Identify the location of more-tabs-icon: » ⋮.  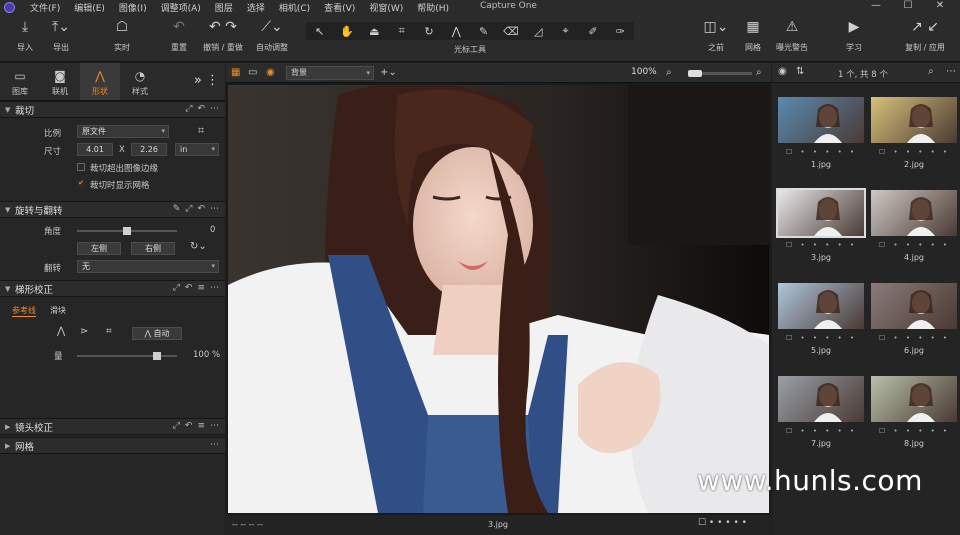
(206, 80).